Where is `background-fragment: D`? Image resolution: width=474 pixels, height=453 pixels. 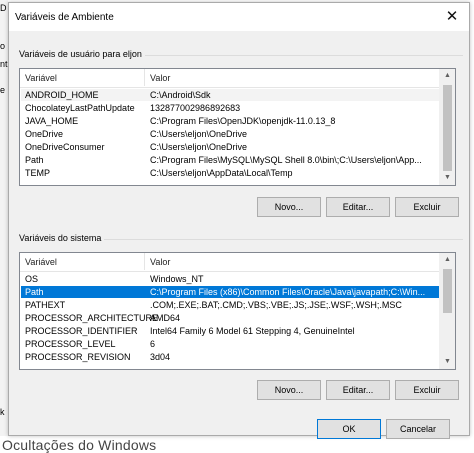 background-fragment: D is located at coordinates (3, 8).